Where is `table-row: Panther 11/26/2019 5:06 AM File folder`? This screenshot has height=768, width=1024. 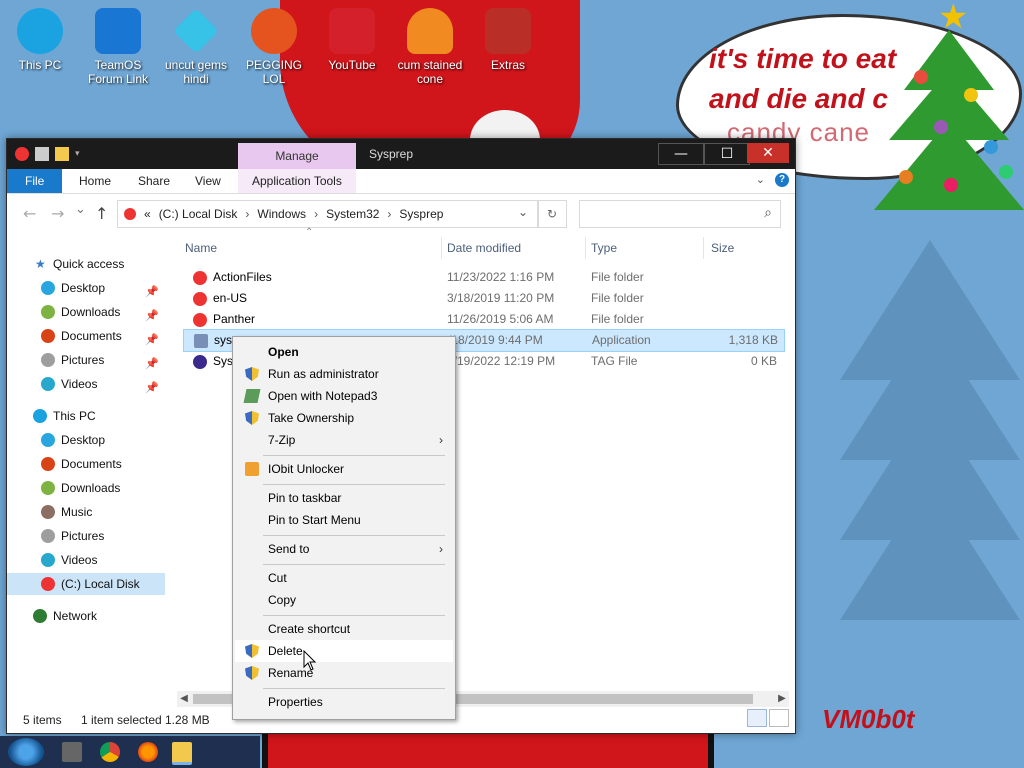 table-row: Panther 11/26/2019 5:06 AM File folder is located at coordinates (483, 319).